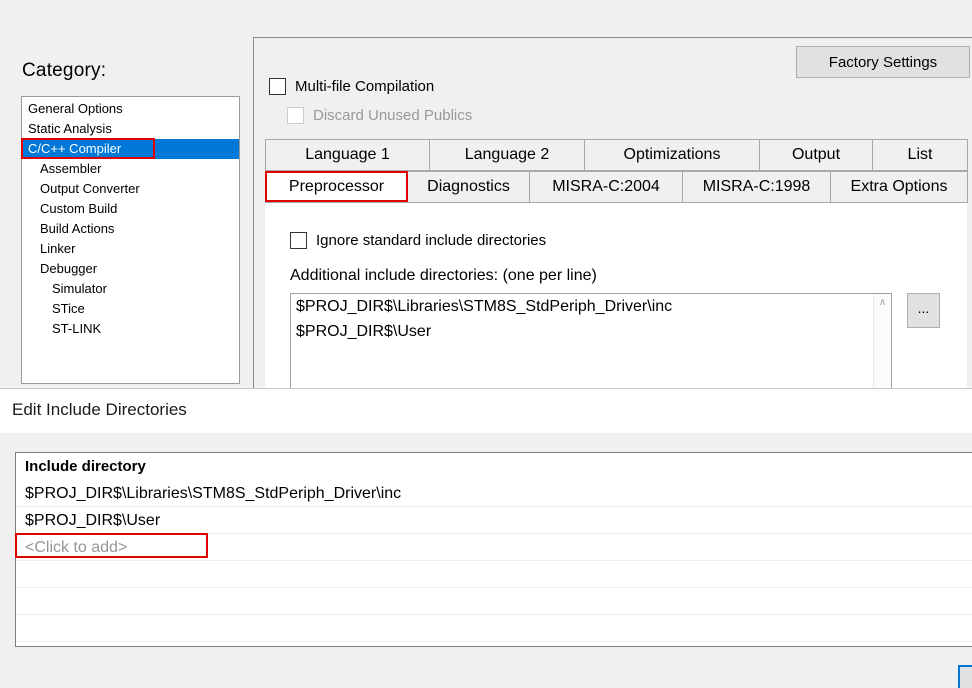 The width and height of the screenshot is (972, 688). I want to click on checkbox-icon-ignore-standard-include, so click(298, 240).